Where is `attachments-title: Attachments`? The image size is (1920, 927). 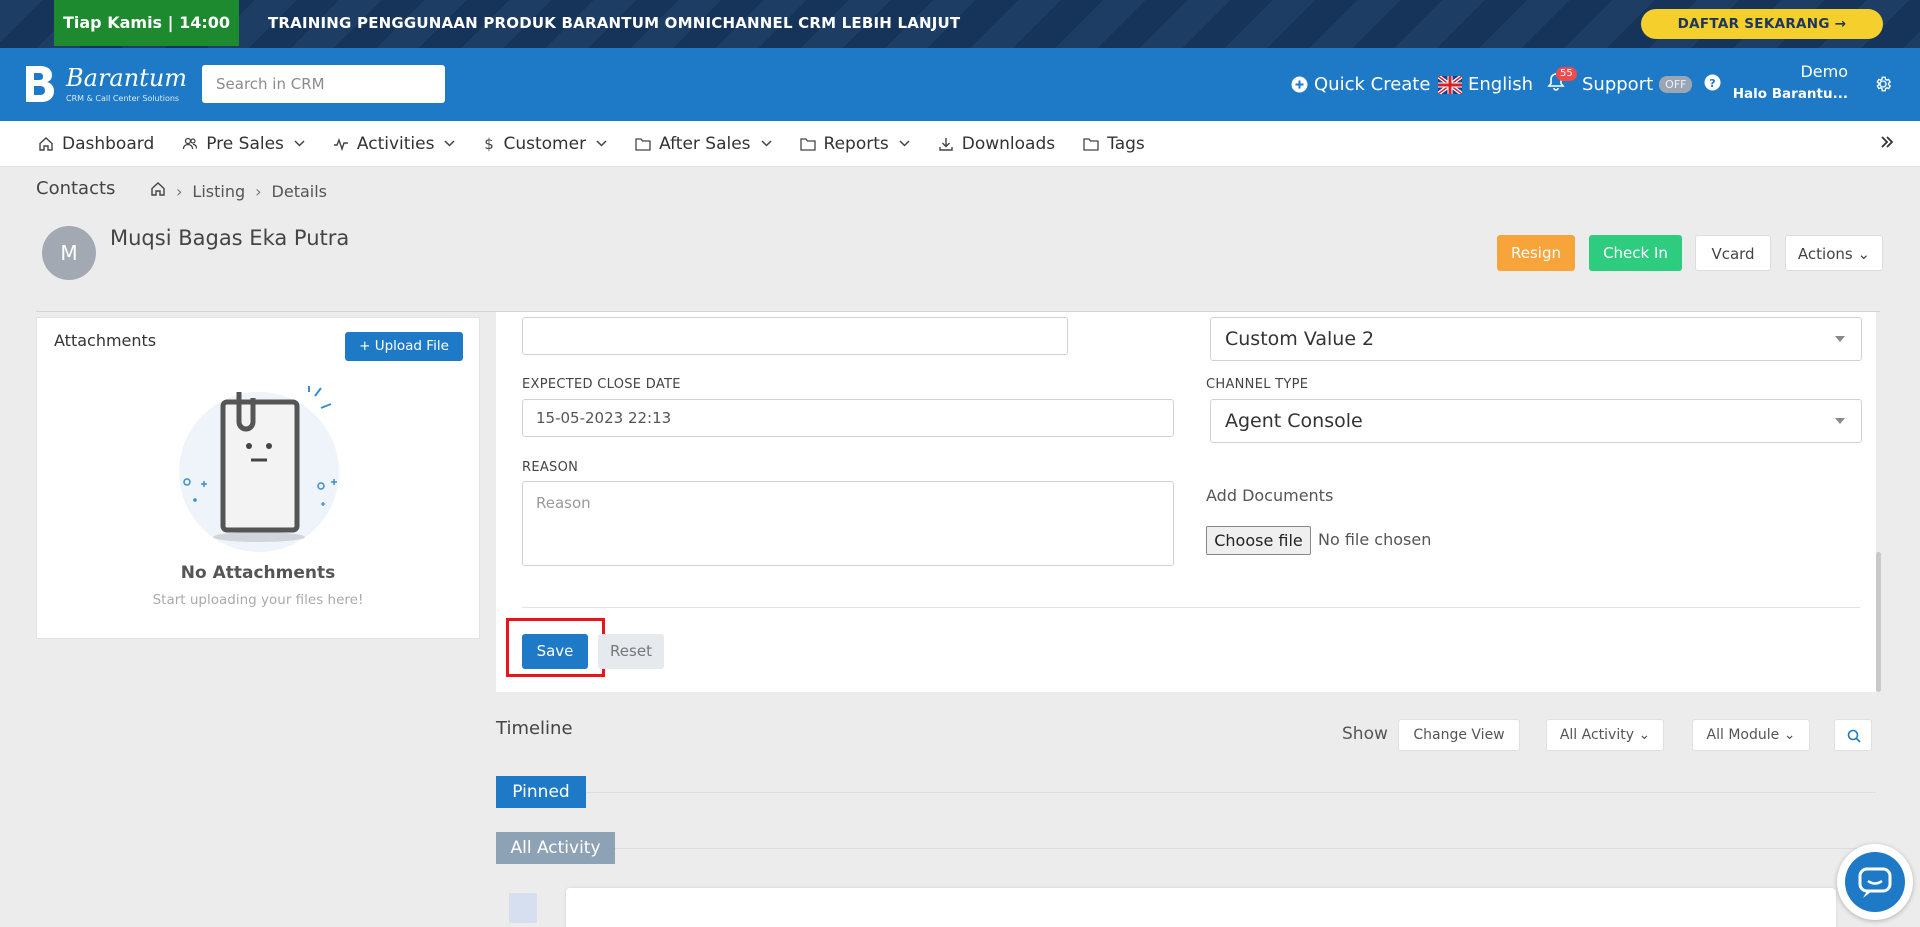 attachments-title: Attachments is located at coordinates (105, 340).